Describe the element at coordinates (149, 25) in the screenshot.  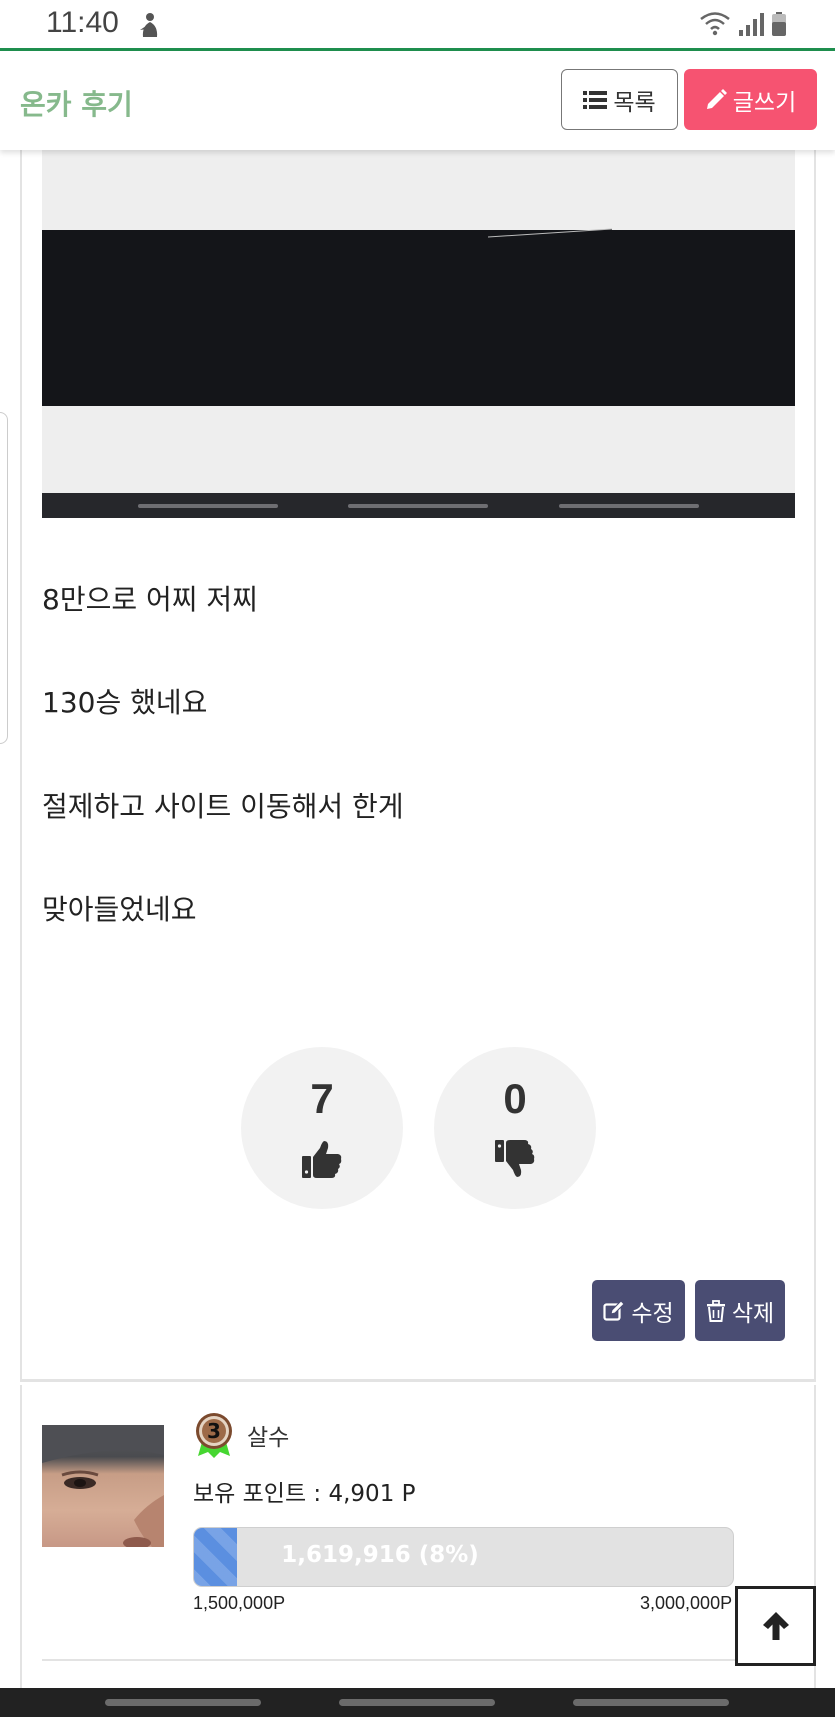
I see `person-silhouette-icon` at that location.